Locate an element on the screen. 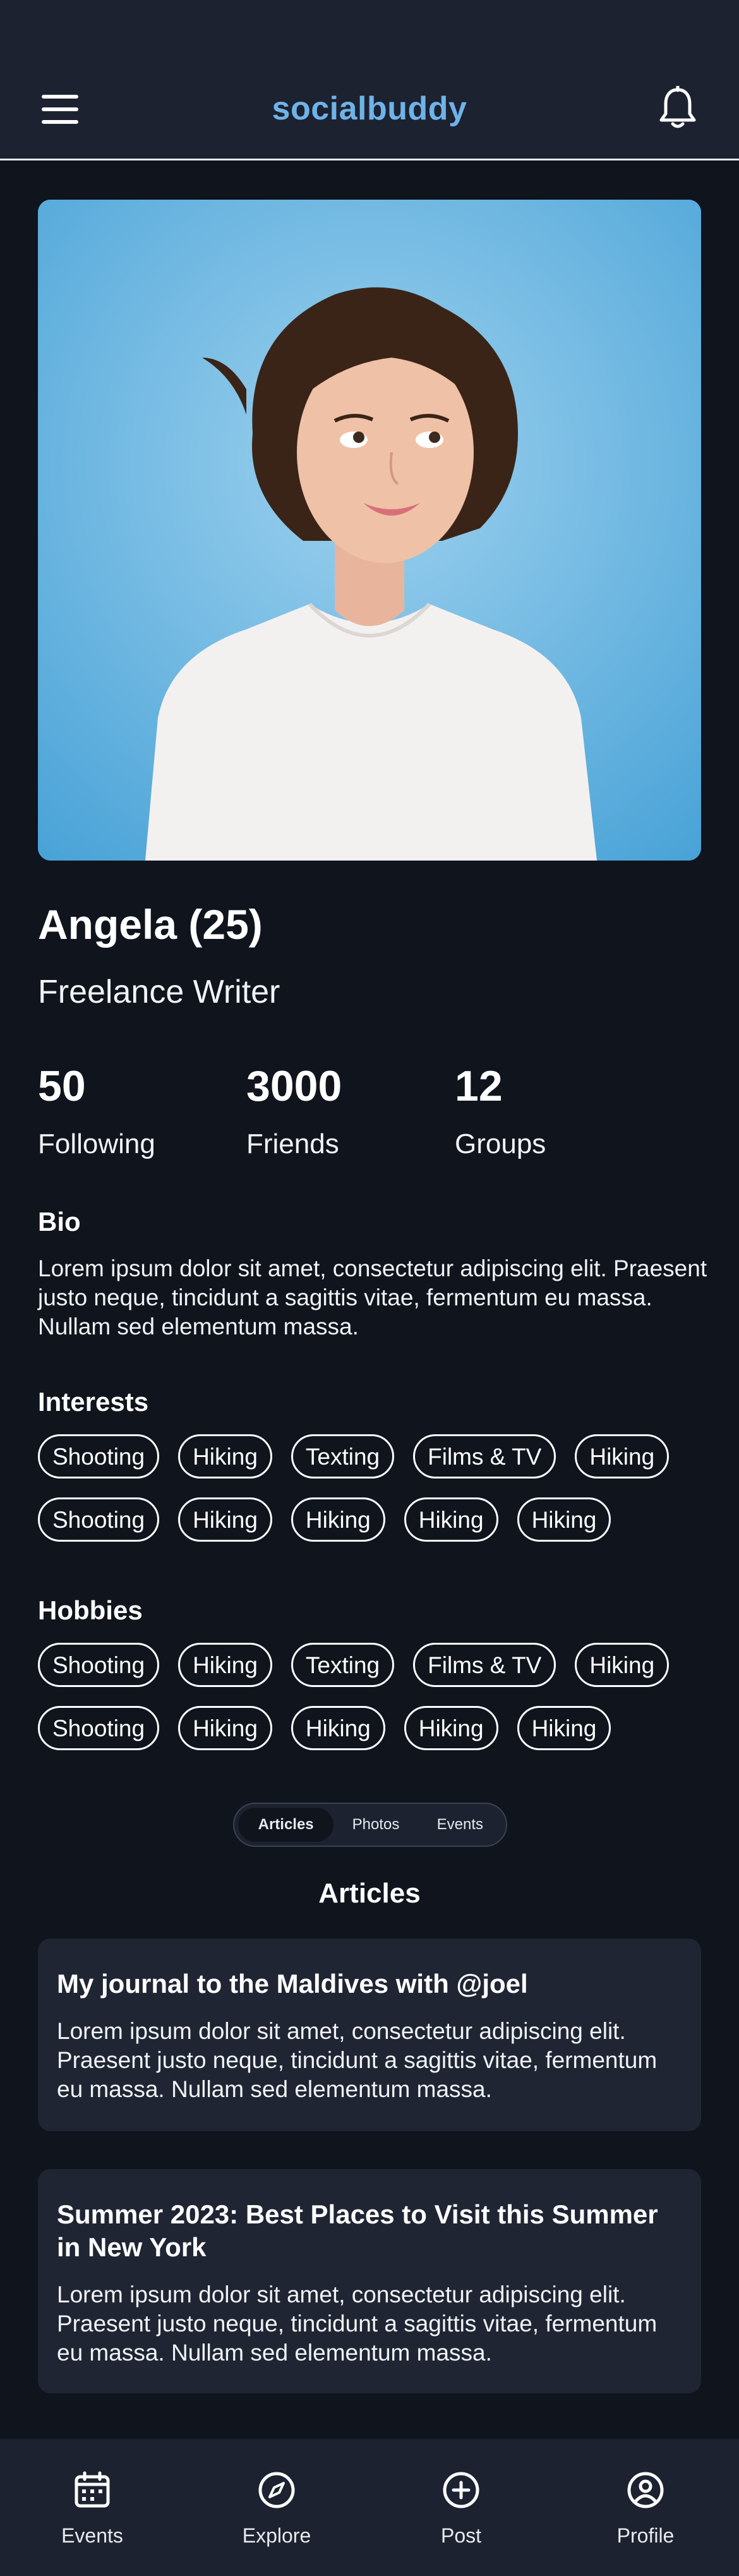  stat-groups: 12 Groups is located at coordinates (500, 1110).